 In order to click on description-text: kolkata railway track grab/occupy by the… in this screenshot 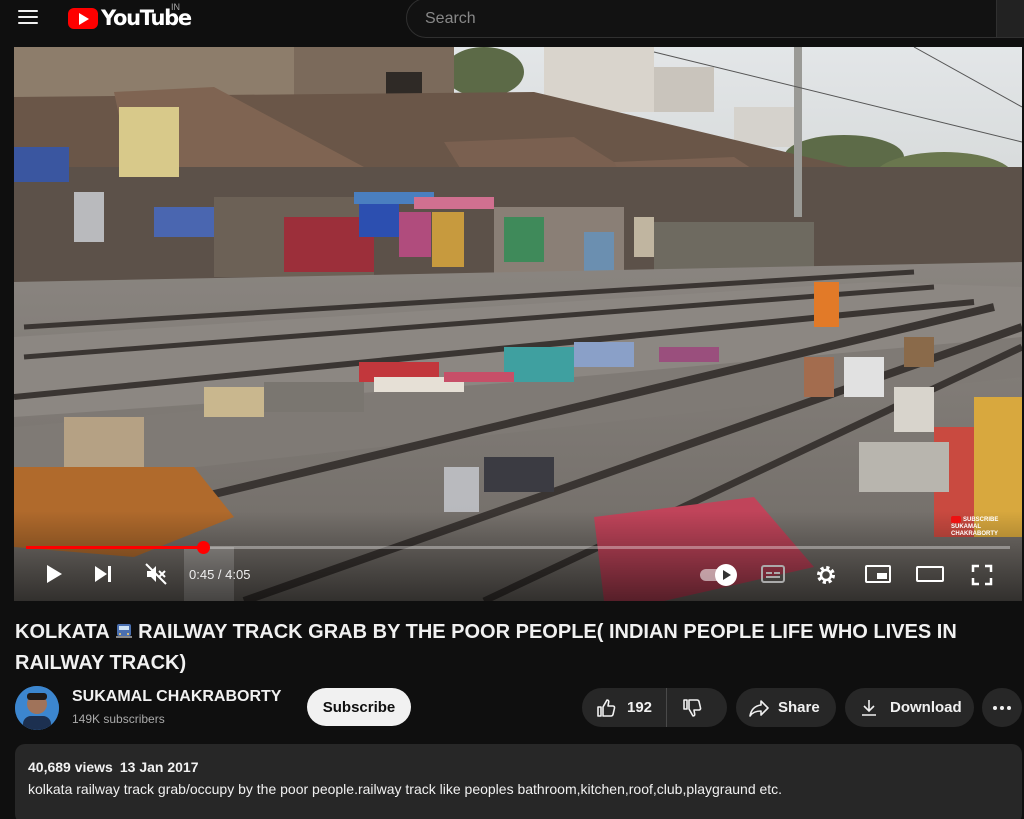, I will do `click(405, 789)`.